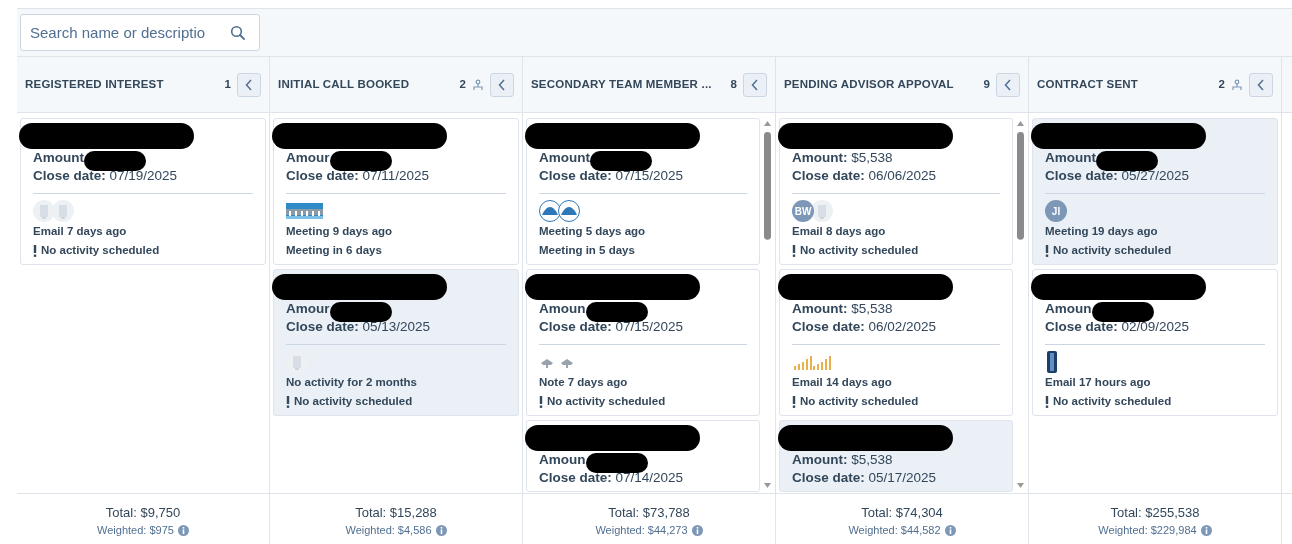  I want to click on deal-card: Amount Close date: 05/27/2025 JI Meeting 19 days ago No activity scheduled, so click(1155, 191).